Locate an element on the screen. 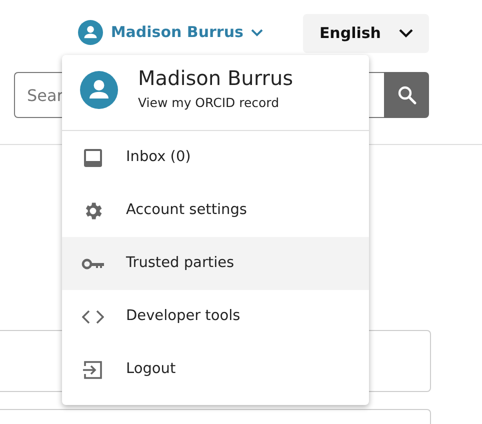  menu-item: Trusted parties is located at coordinates (215, 263).